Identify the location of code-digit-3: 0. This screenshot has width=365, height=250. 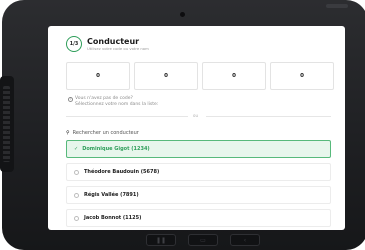
(234, 76).